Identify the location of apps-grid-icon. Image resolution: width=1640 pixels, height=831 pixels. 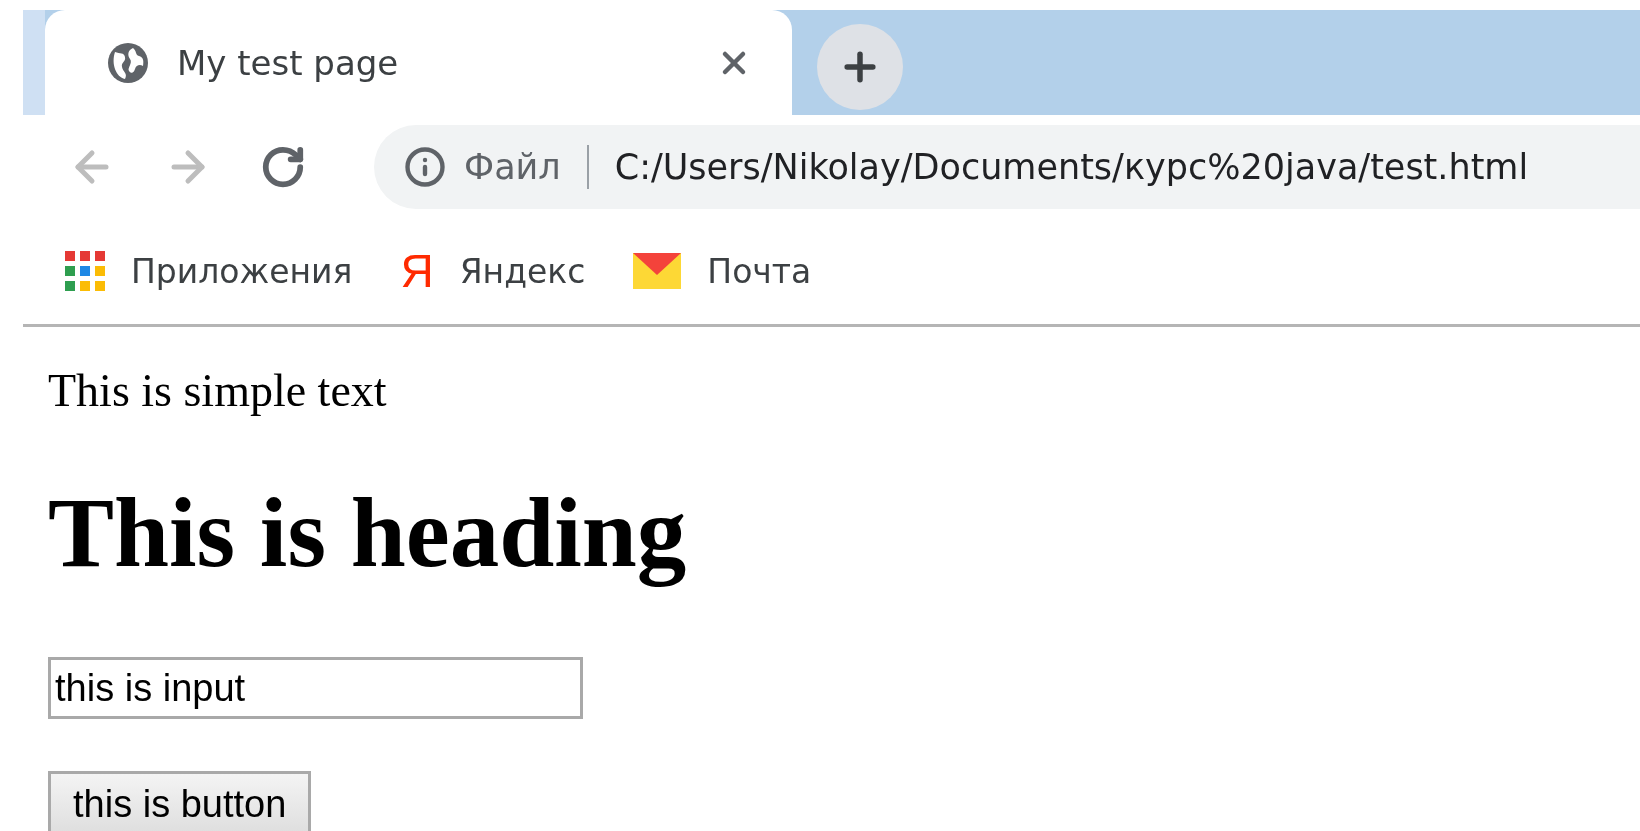
(85, 271).